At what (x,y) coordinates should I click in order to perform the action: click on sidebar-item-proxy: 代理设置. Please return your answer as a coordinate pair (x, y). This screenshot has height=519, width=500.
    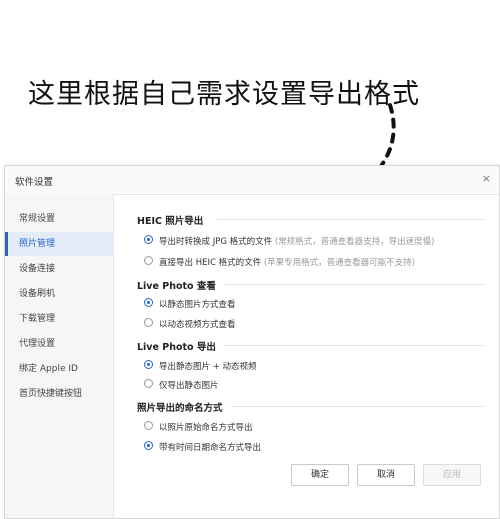
    Looking at the image, I should click on (59, 344).